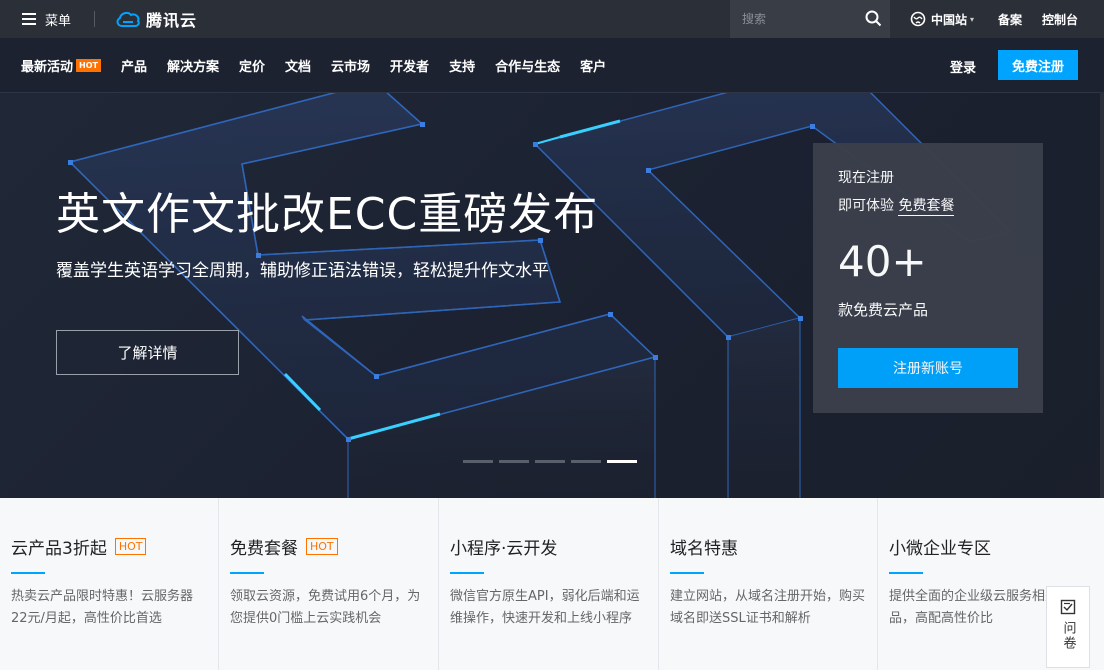 The image size is (1104, 670). What do you see at coordinates (963, 66) in the screenshot?
I see `login-link: 登录` at bounding box center [963, 66].